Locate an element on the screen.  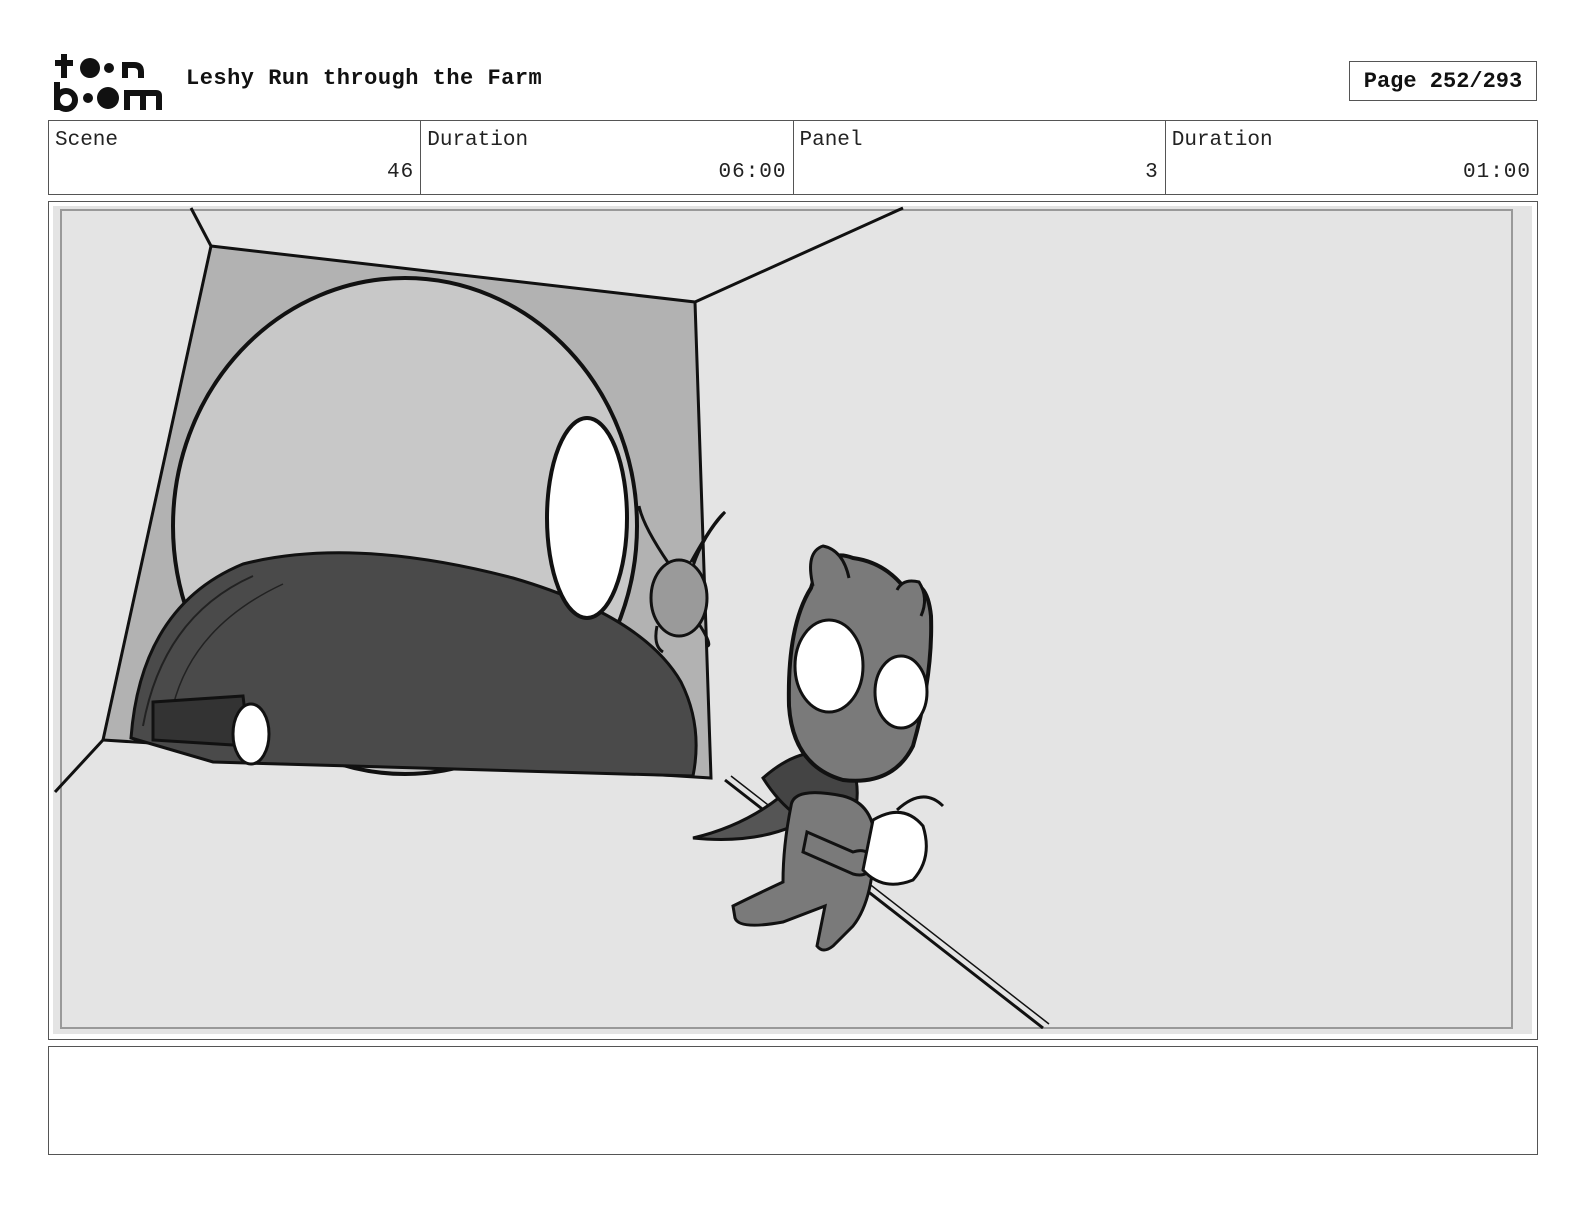
panel-notes is located at coordinates (793, 1100).